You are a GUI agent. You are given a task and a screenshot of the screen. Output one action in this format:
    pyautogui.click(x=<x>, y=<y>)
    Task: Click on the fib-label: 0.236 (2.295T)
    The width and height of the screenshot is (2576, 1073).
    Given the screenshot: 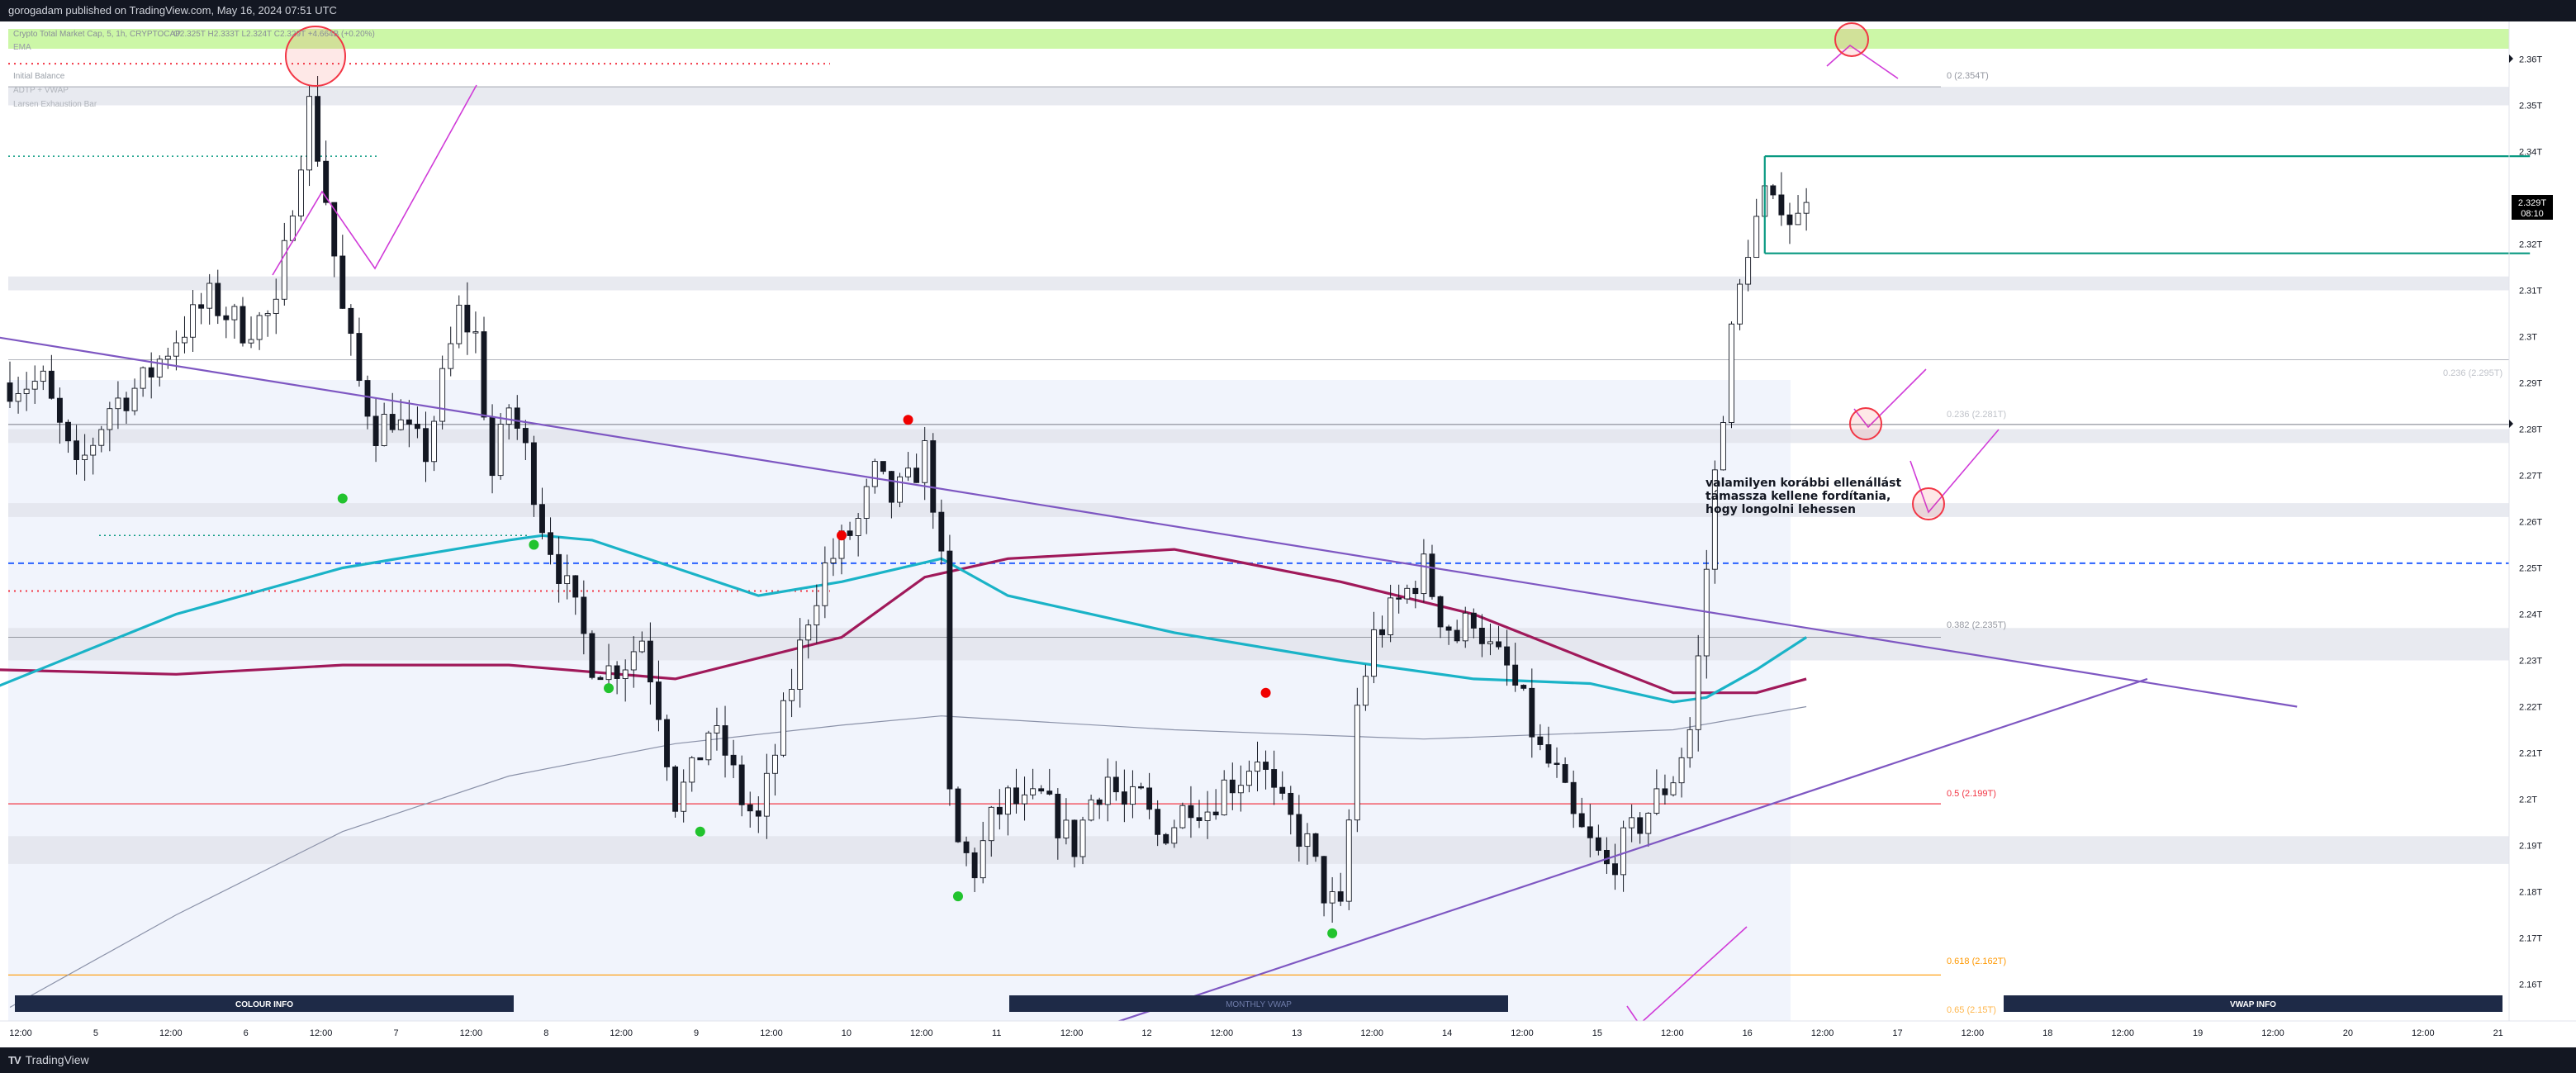 What is the action you would take?
    pyautogui.click(x=2472, y=373)
    